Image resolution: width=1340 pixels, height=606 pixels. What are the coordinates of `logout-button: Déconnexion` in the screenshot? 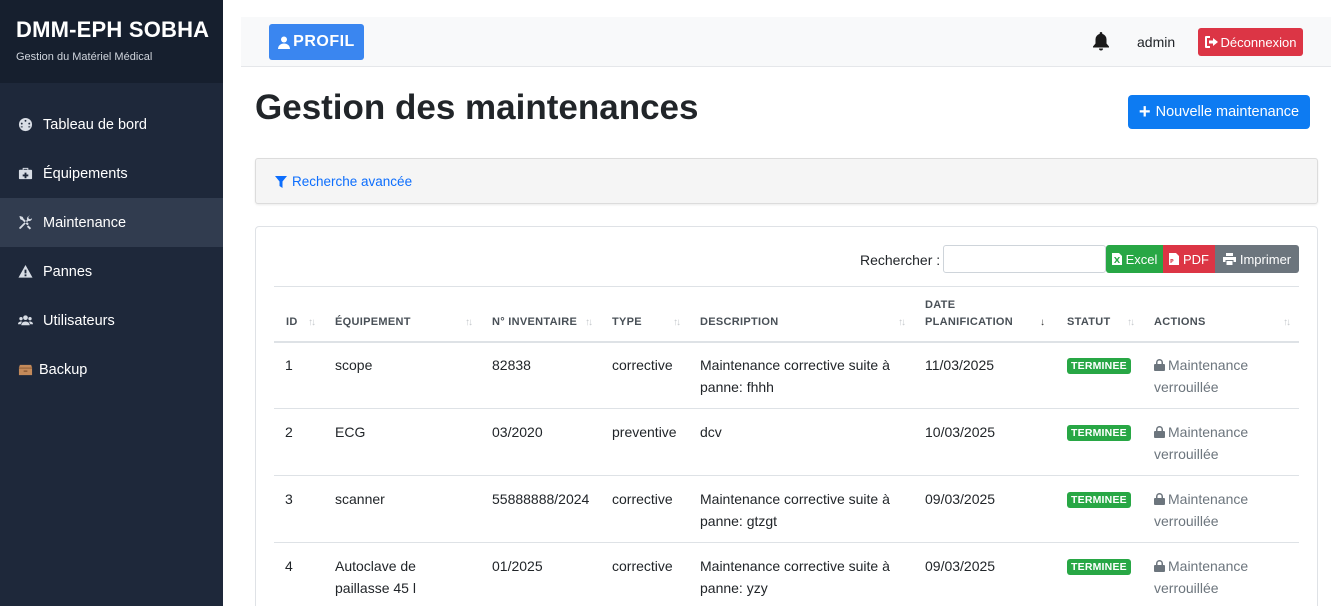 It's located at (1250, 42).